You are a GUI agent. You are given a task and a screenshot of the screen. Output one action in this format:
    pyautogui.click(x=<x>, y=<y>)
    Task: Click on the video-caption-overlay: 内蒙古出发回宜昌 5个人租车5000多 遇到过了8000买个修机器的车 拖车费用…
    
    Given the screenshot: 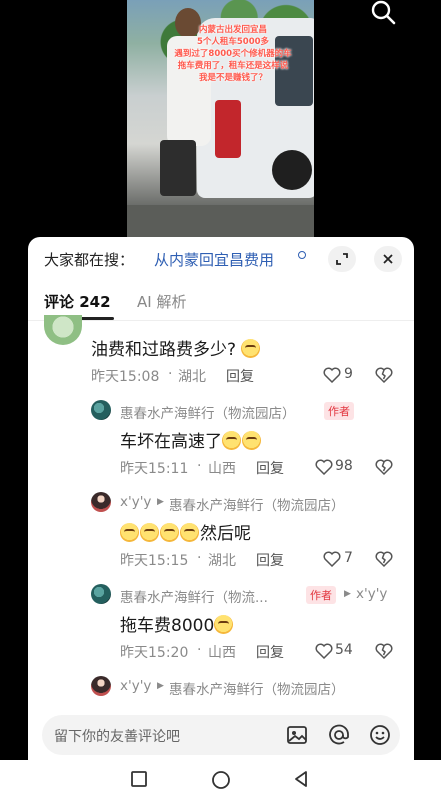 What is the action you would take?
    pyautogui.click(x=233, y=54)
    